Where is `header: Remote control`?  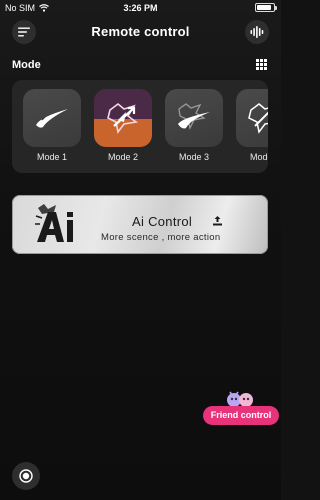
header: Remote control is located at coordinates (140, 32).